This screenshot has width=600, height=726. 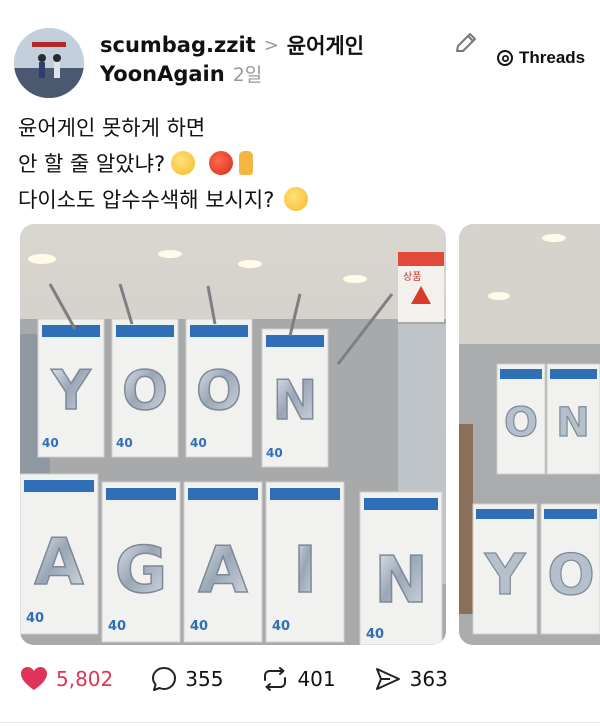 I want to click on repost-icon, so click(x=275, y=679).